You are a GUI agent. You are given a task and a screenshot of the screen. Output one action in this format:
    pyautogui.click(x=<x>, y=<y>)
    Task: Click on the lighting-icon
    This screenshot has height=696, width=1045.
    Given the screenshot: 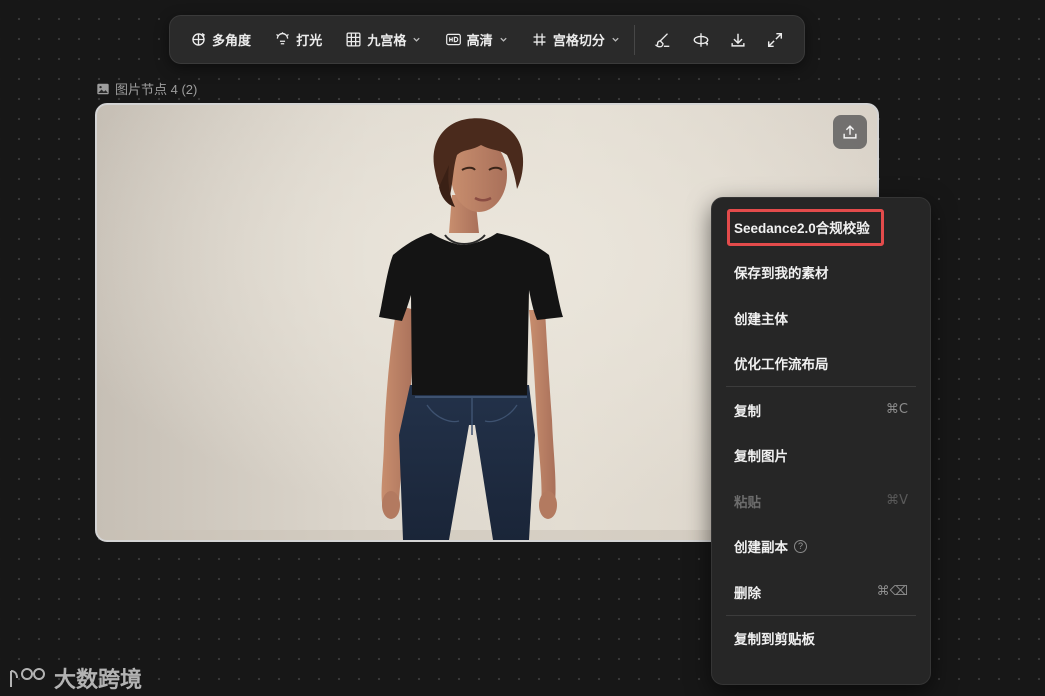 What is the action you would take?
    pyautogui.click(x=283, y=38)
    